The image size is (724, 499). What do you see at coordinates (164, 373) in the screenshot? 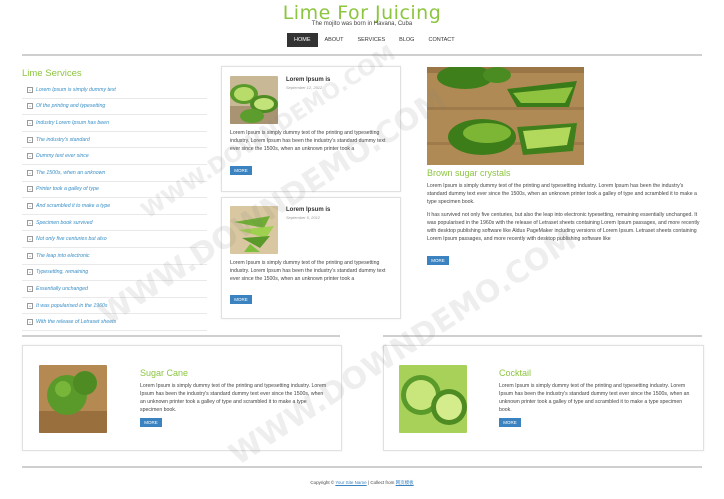
I see `service-title: Sugar Cane` at bounding box center [164, 373].